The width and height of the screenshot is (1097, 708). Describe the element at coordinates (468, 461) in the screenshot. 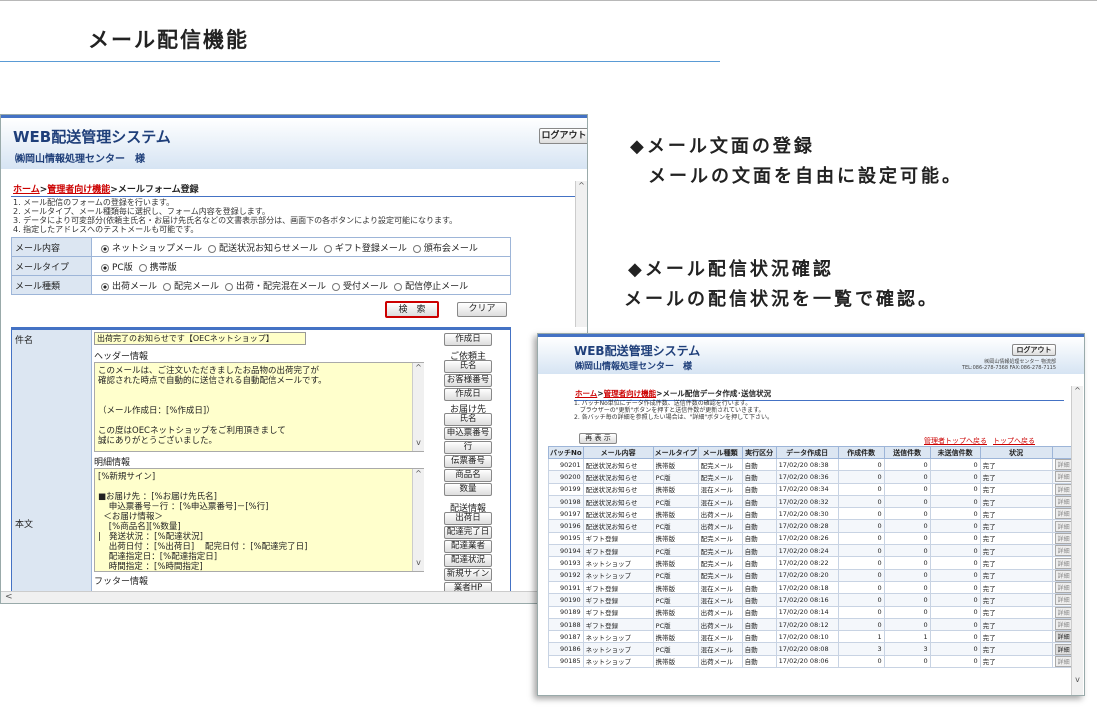

I see `insert-slip-no-button: 伝票番号` at that location.